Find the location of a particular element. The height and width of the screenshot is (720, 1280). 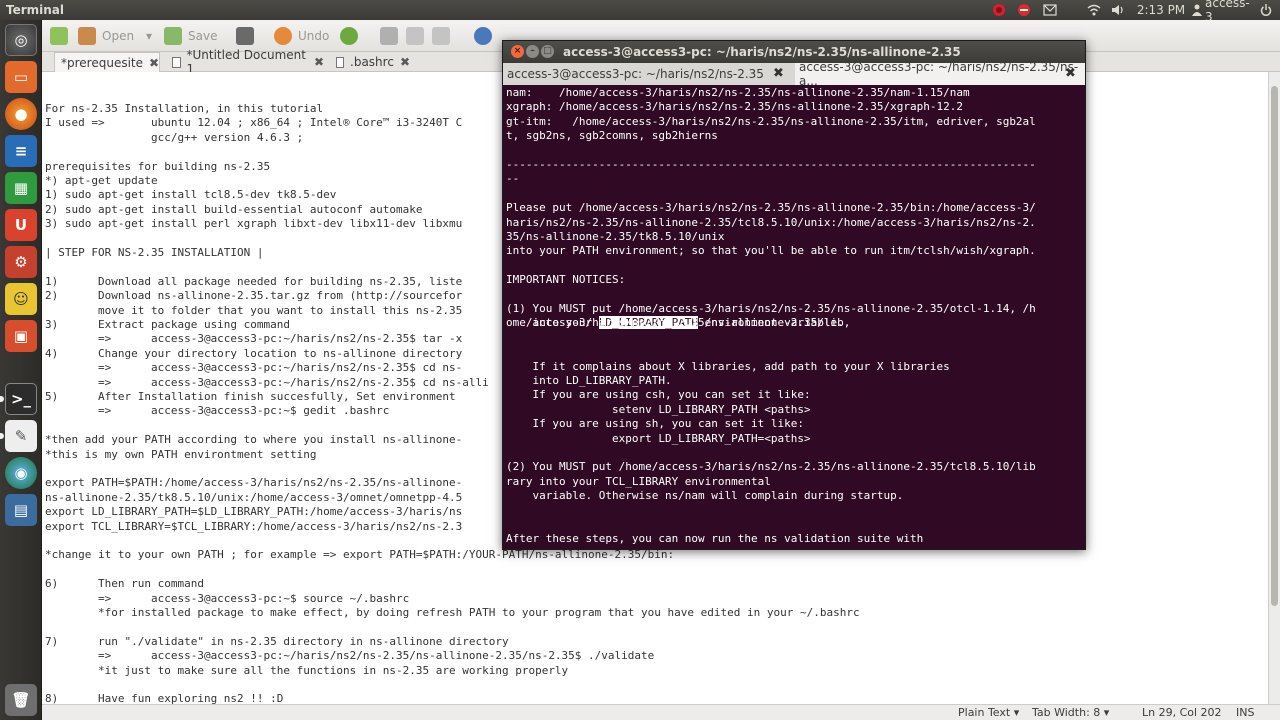

top-panel: Terminal 2:13 PM access-3 is located at coordinates (640, 12).